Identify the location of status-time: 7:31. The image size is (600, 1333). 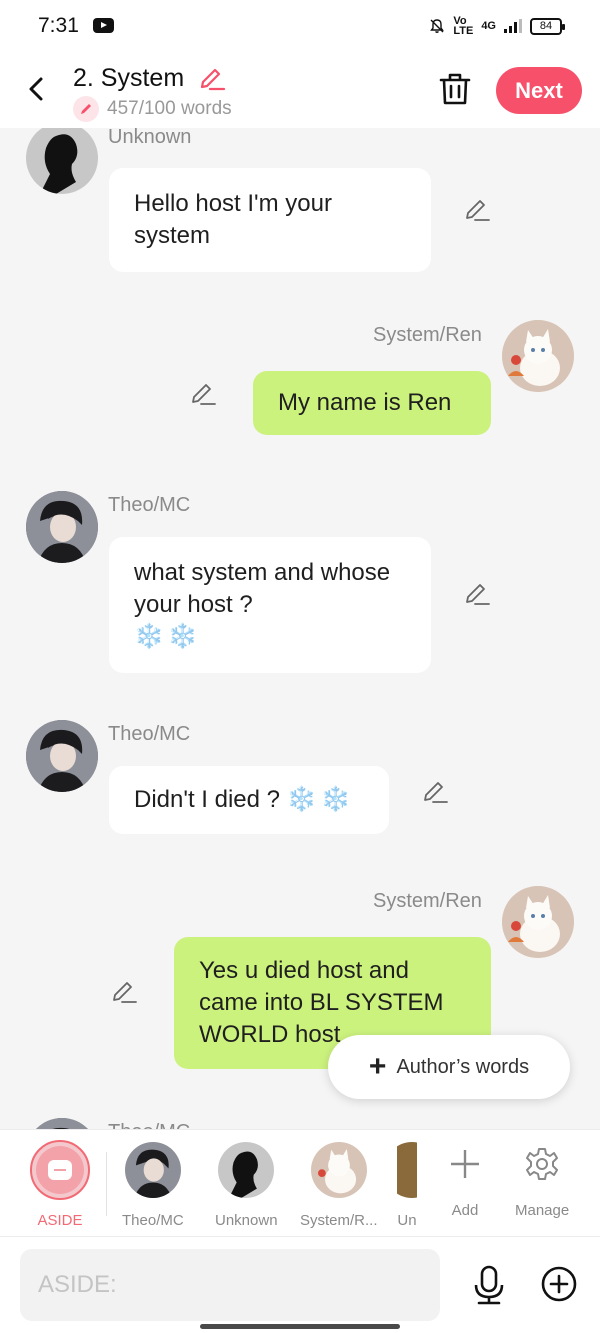
(58, 25).